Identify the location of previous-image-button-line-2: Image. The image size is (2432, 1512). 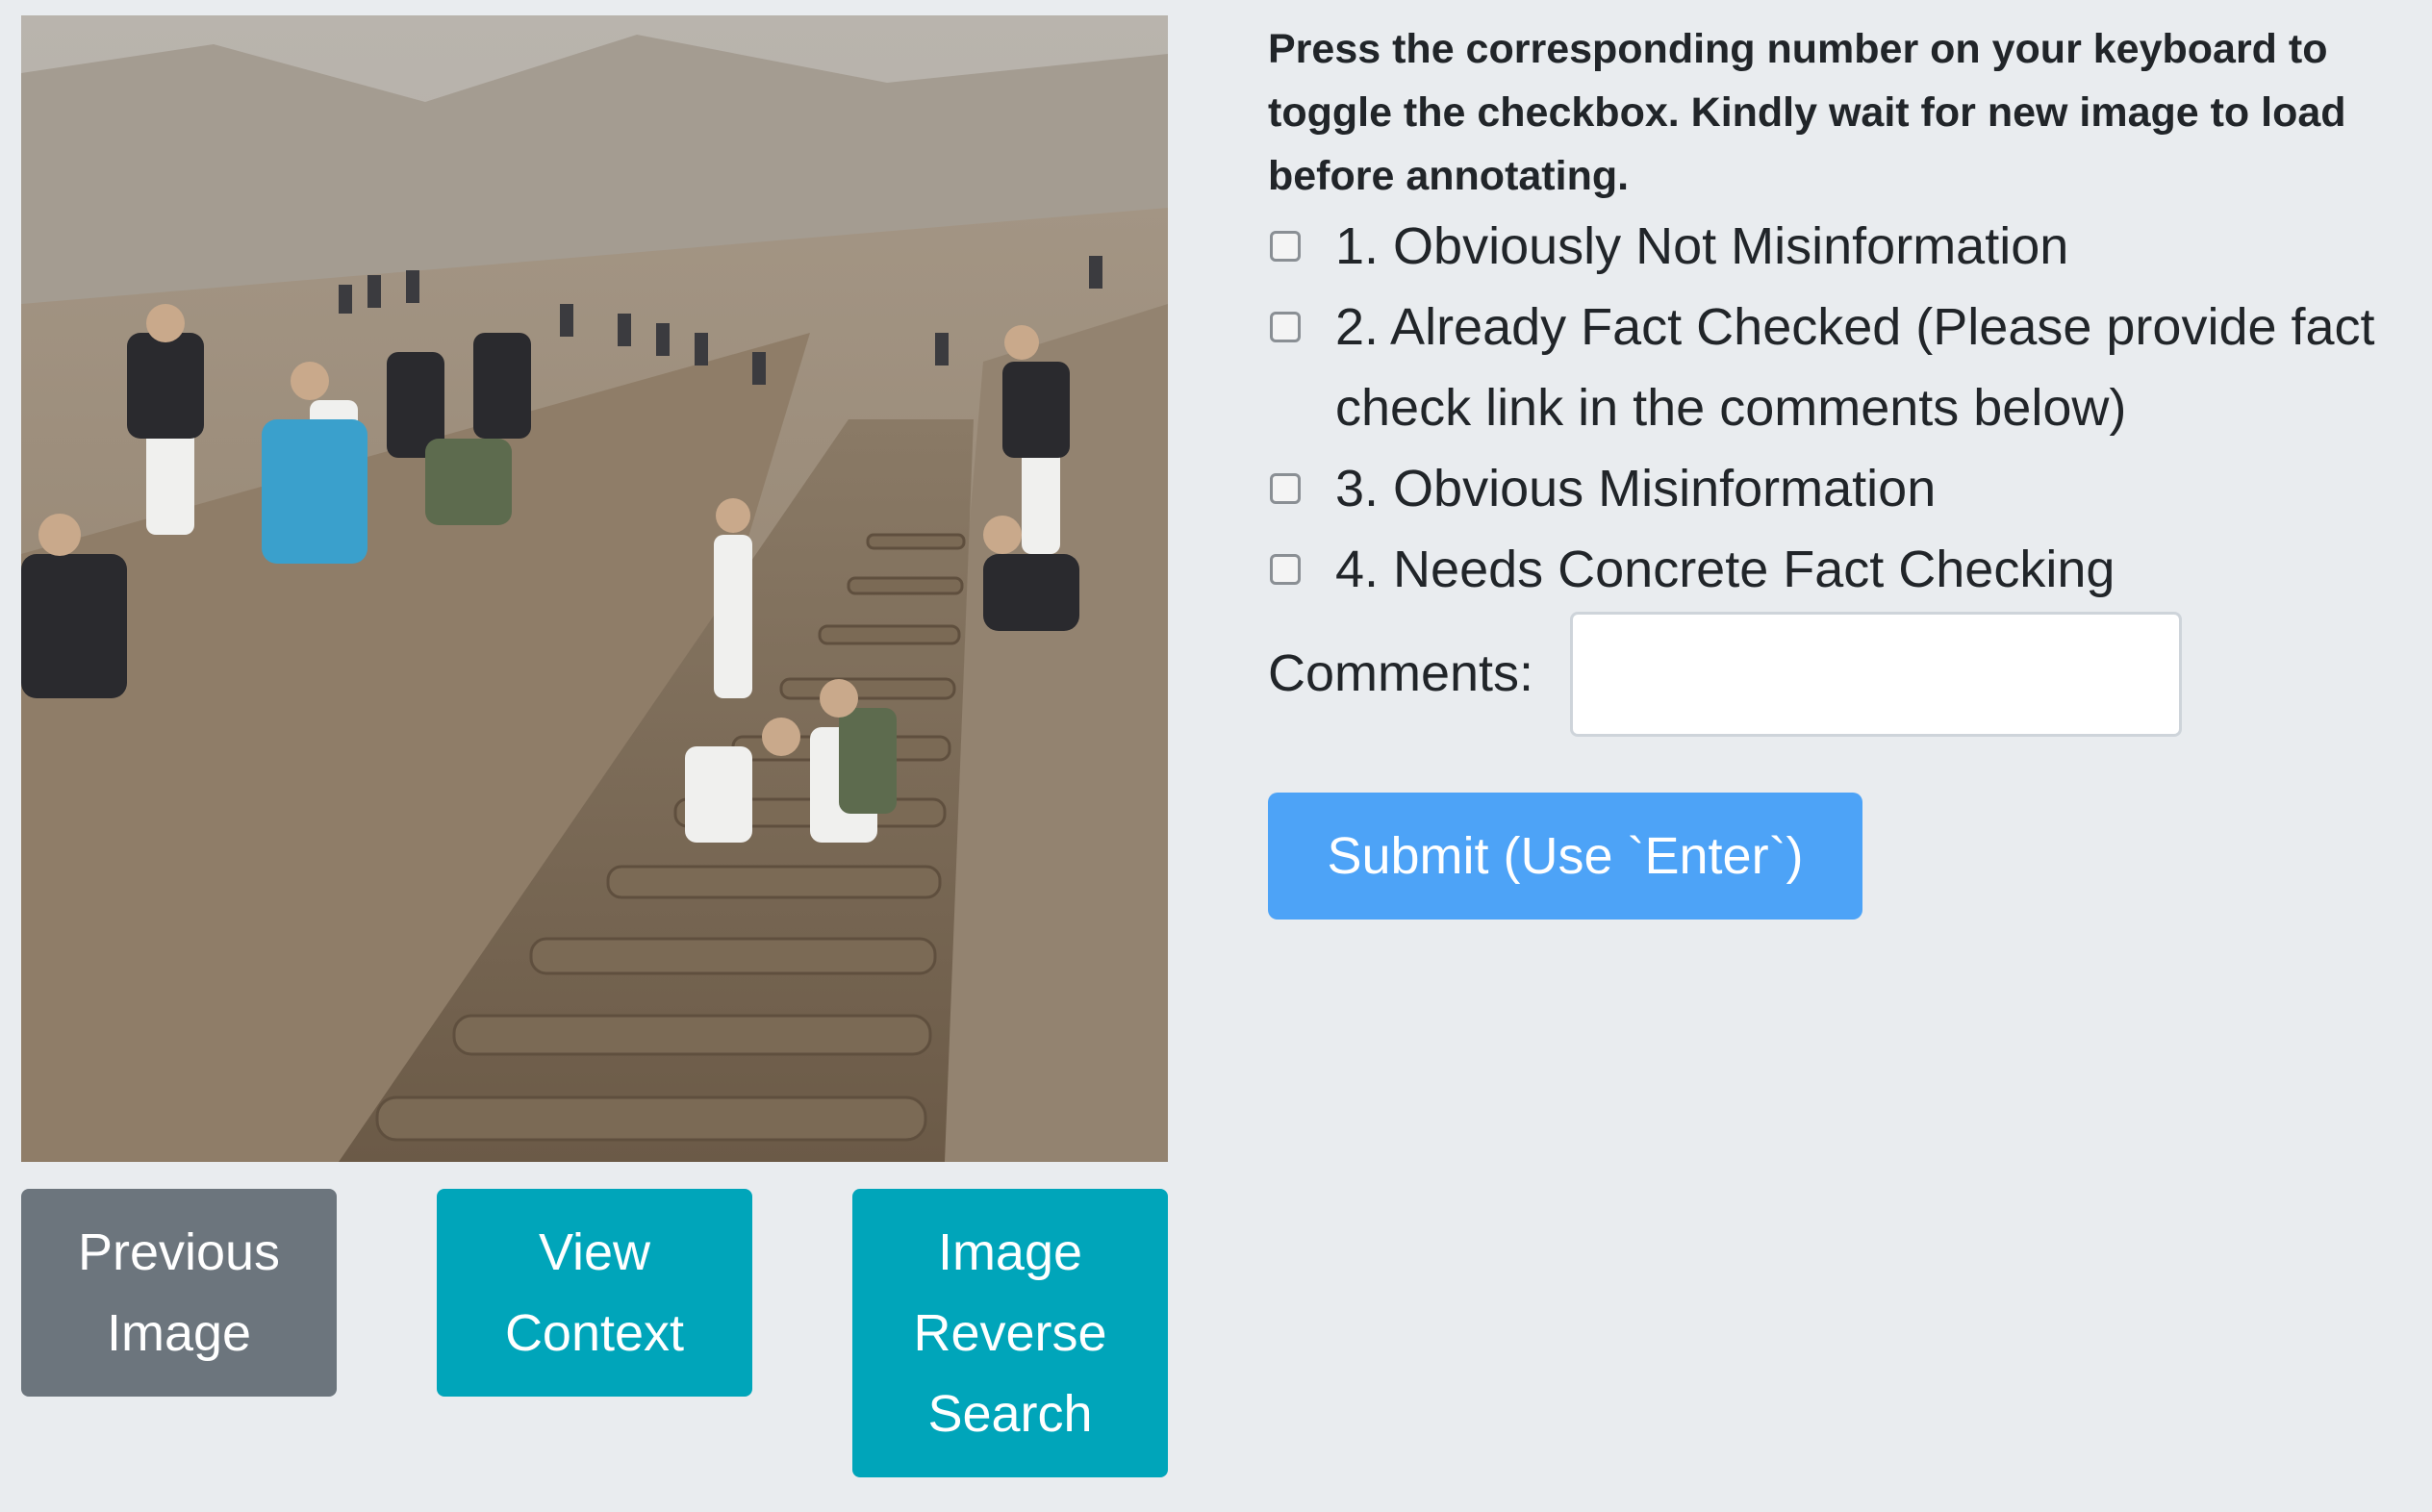
(179, 1333).